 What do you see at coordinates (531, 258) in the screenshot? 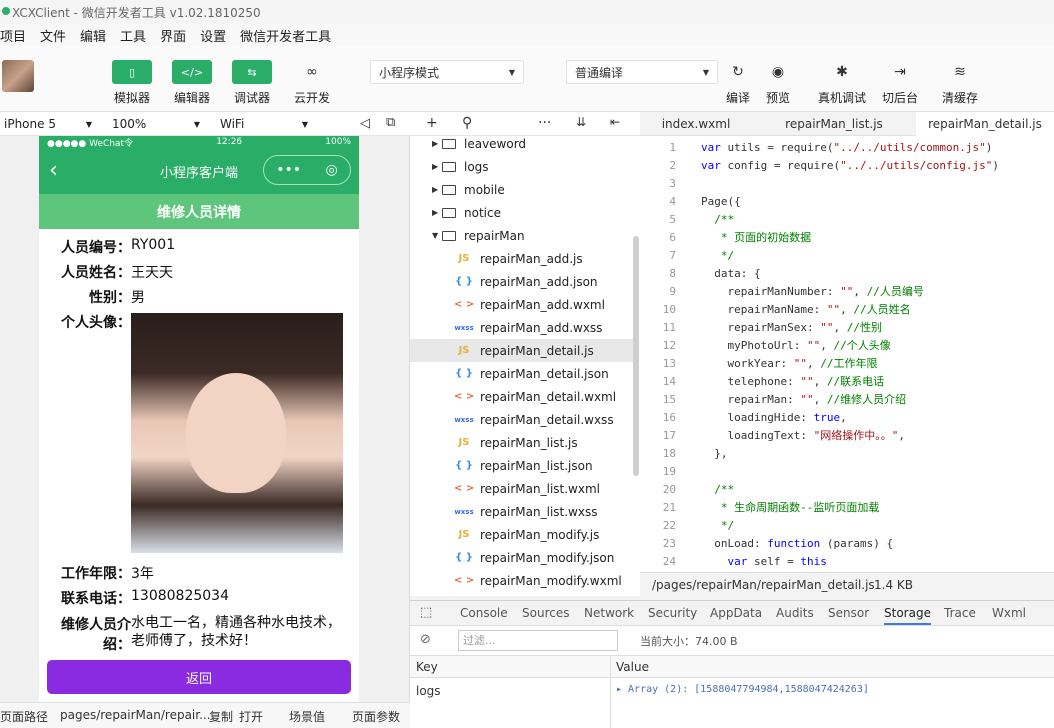
I see `tree-item-label: repairMan_add.js` at bounding box center [531, 258].